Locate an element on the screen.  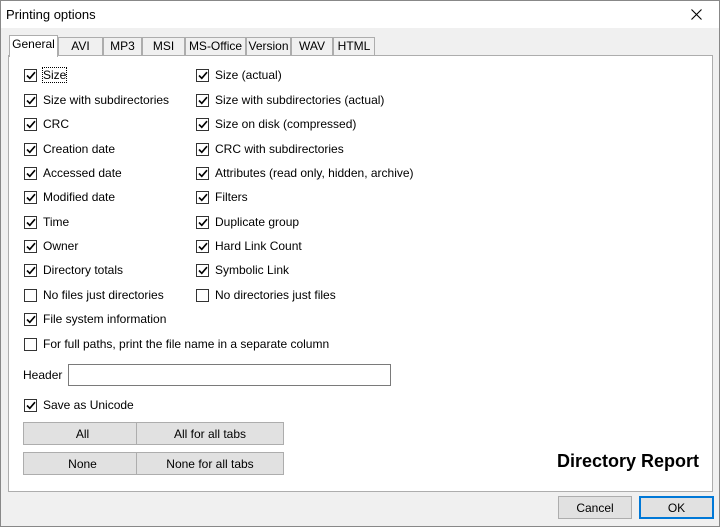
checkbox-label: Creation date is located at coordinates (79, 149).